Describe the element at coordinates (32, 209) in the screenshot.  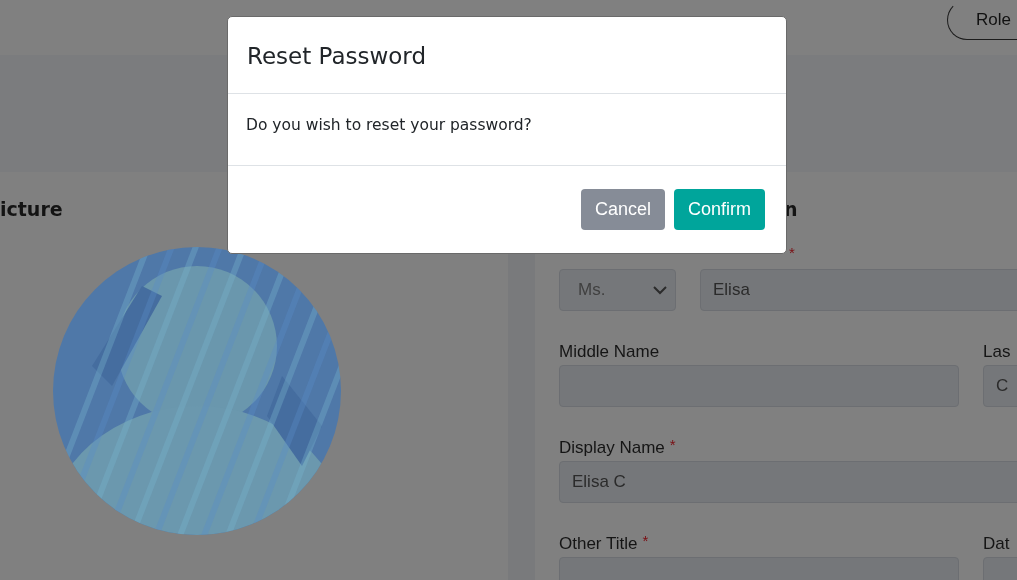
I see `section-heading: icture` at that location.